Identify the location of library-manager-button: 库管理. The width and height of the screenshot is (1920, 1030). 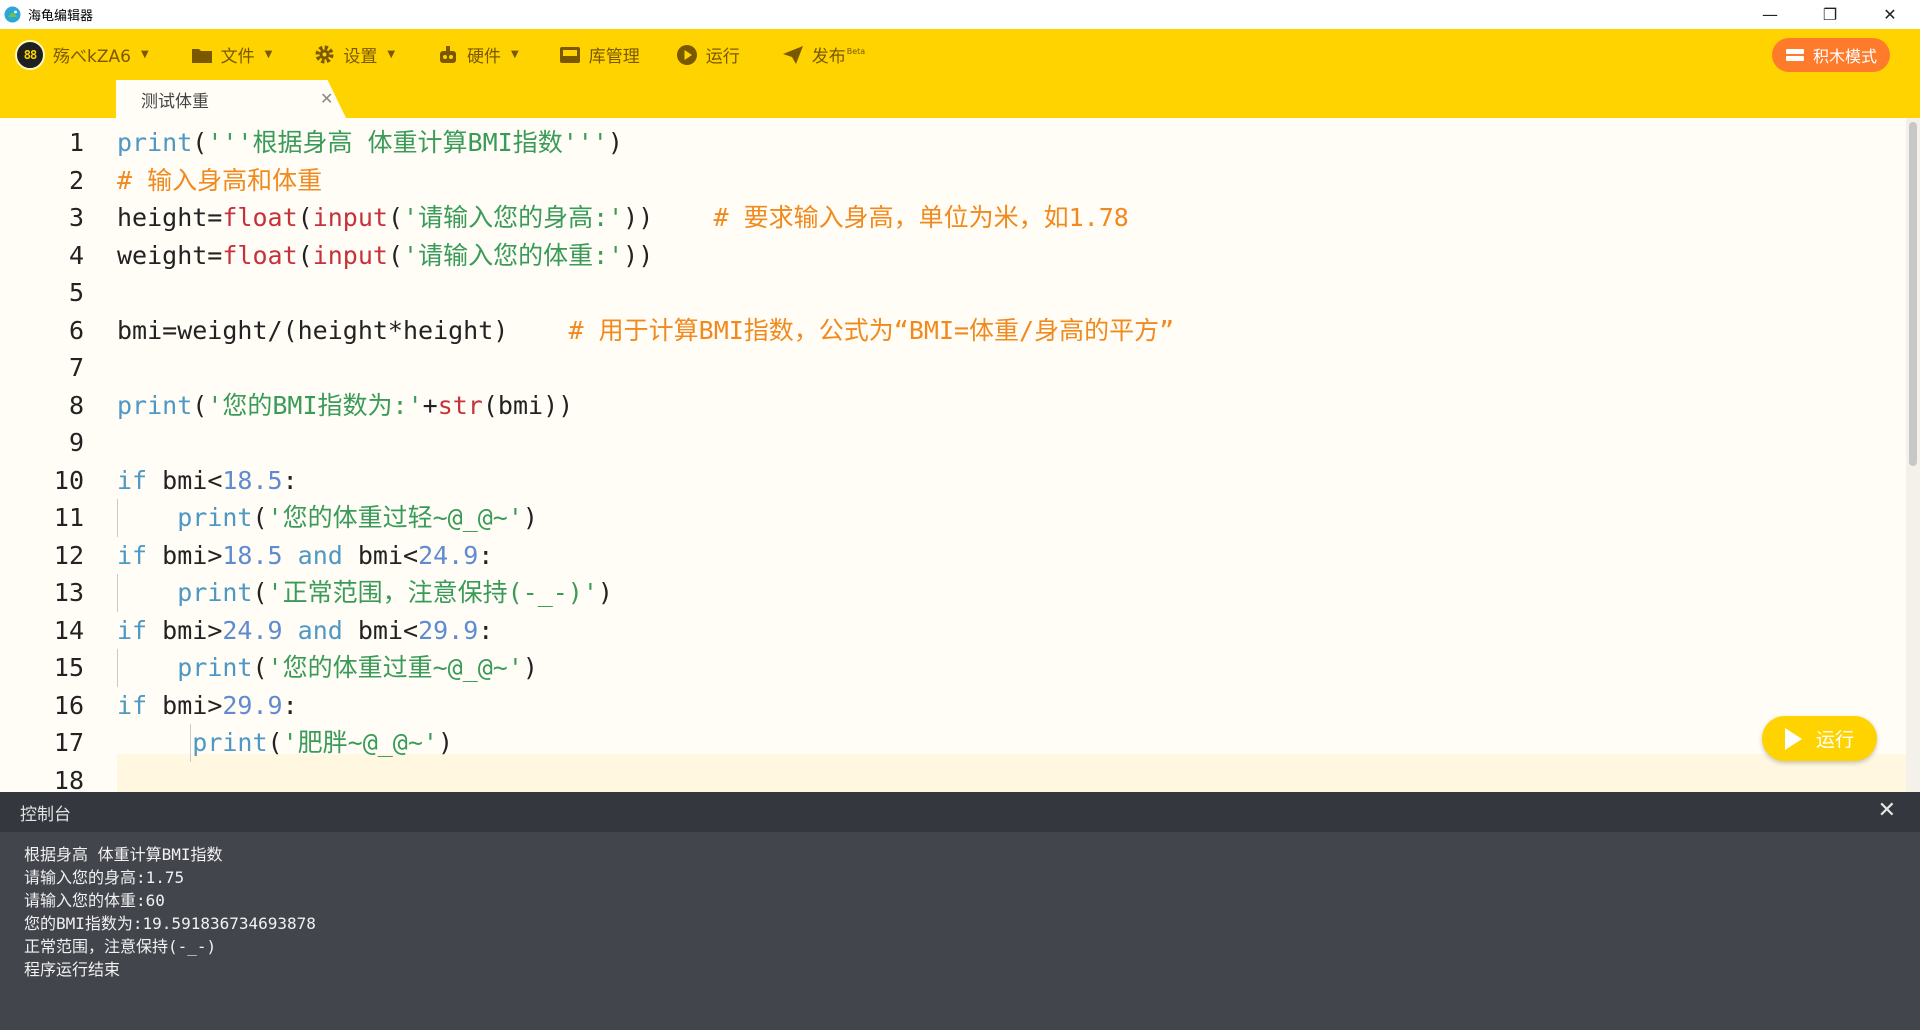
(599, 54).